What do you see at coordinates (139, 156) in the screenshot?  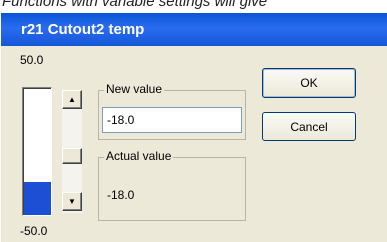 I see `actual-value-legend: Actual value` at bounding box center [139, 156].